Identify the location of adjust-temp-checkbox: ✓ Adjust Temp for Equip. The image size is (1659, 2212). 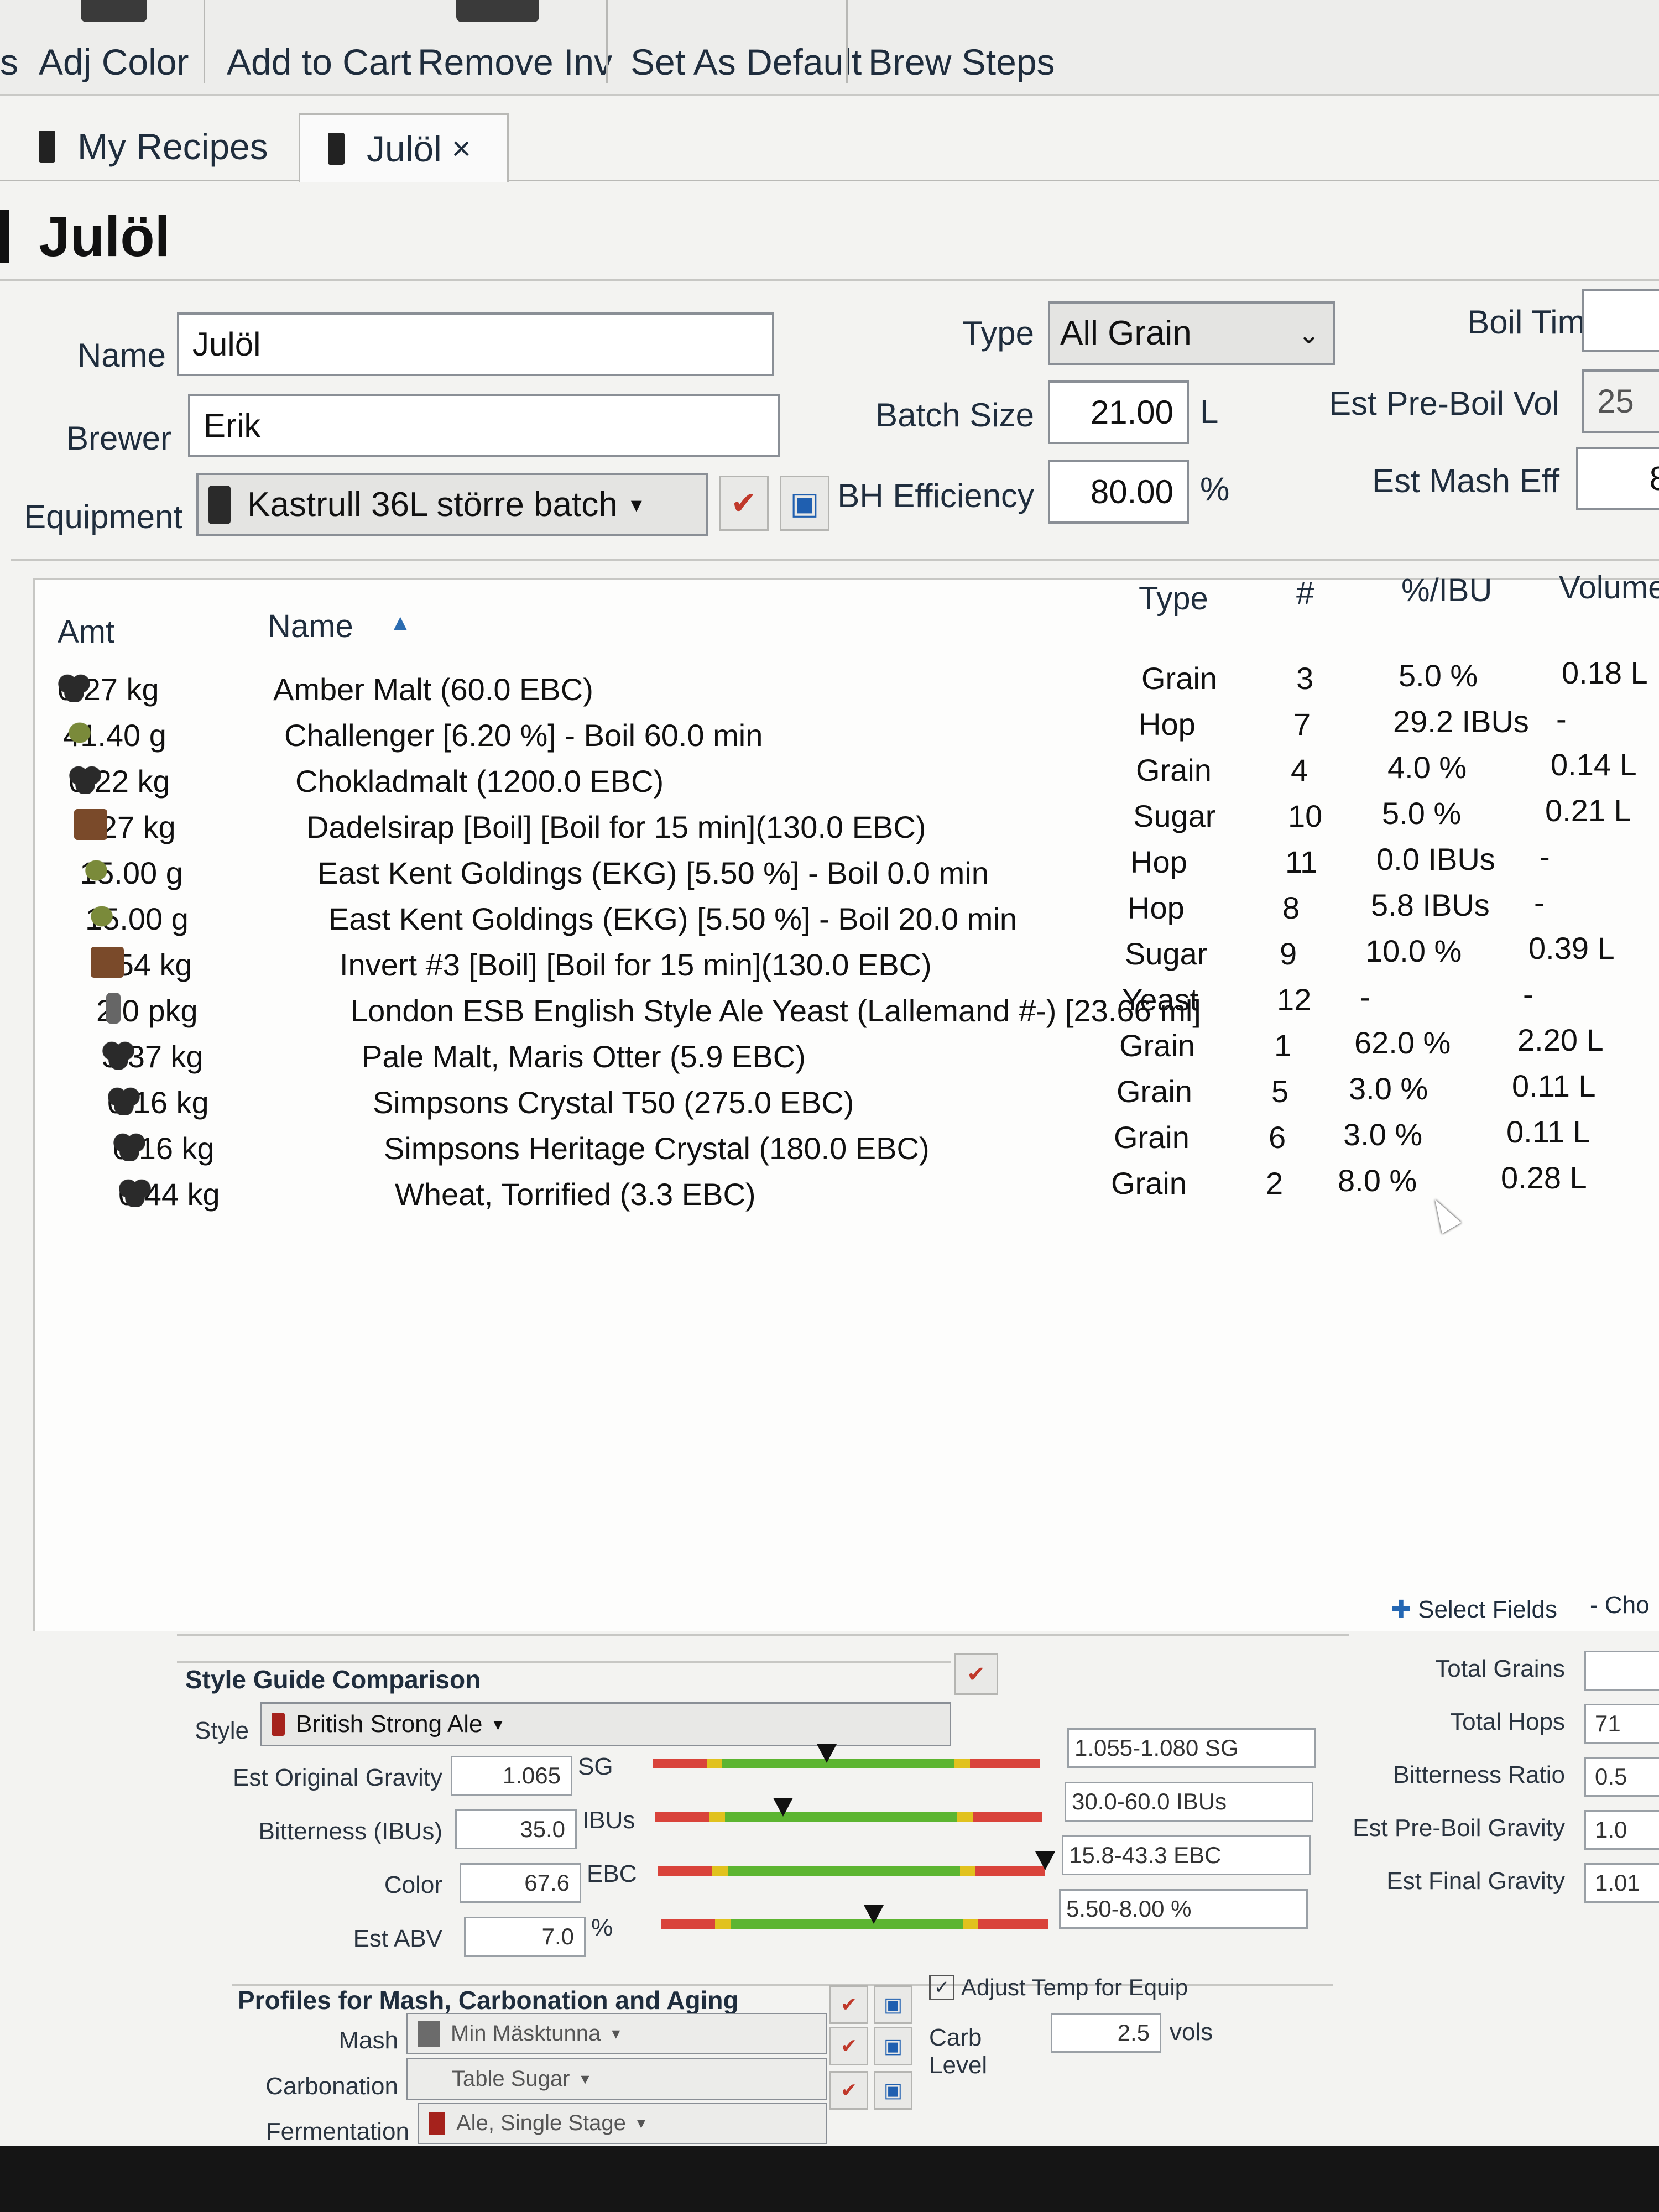
(1058, 1988).